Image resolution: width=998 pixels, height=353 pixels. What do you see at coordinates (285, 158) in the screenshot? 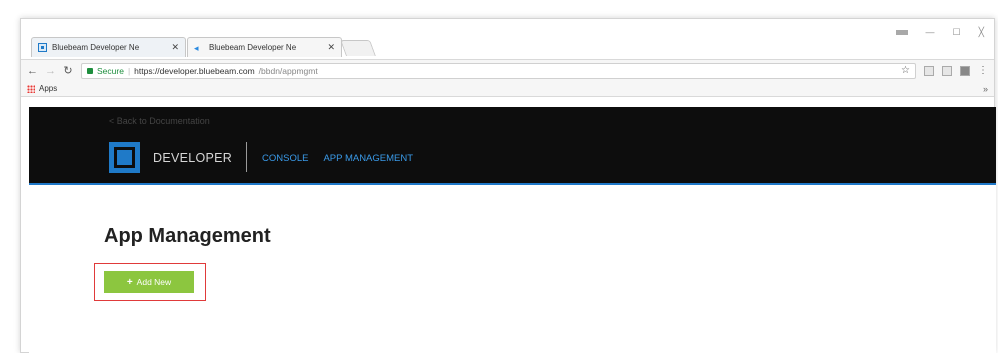
I see `nav-console: CONSOLE` at bounding box center [285, 158].